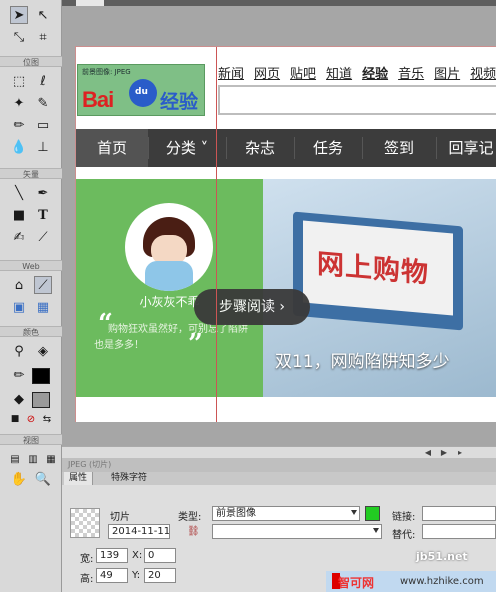 This screenshot has width=496, height=592. Describe the element at coordinates (43, 37) in the screenshot. I see `crop-icon: ⌗` at that location.